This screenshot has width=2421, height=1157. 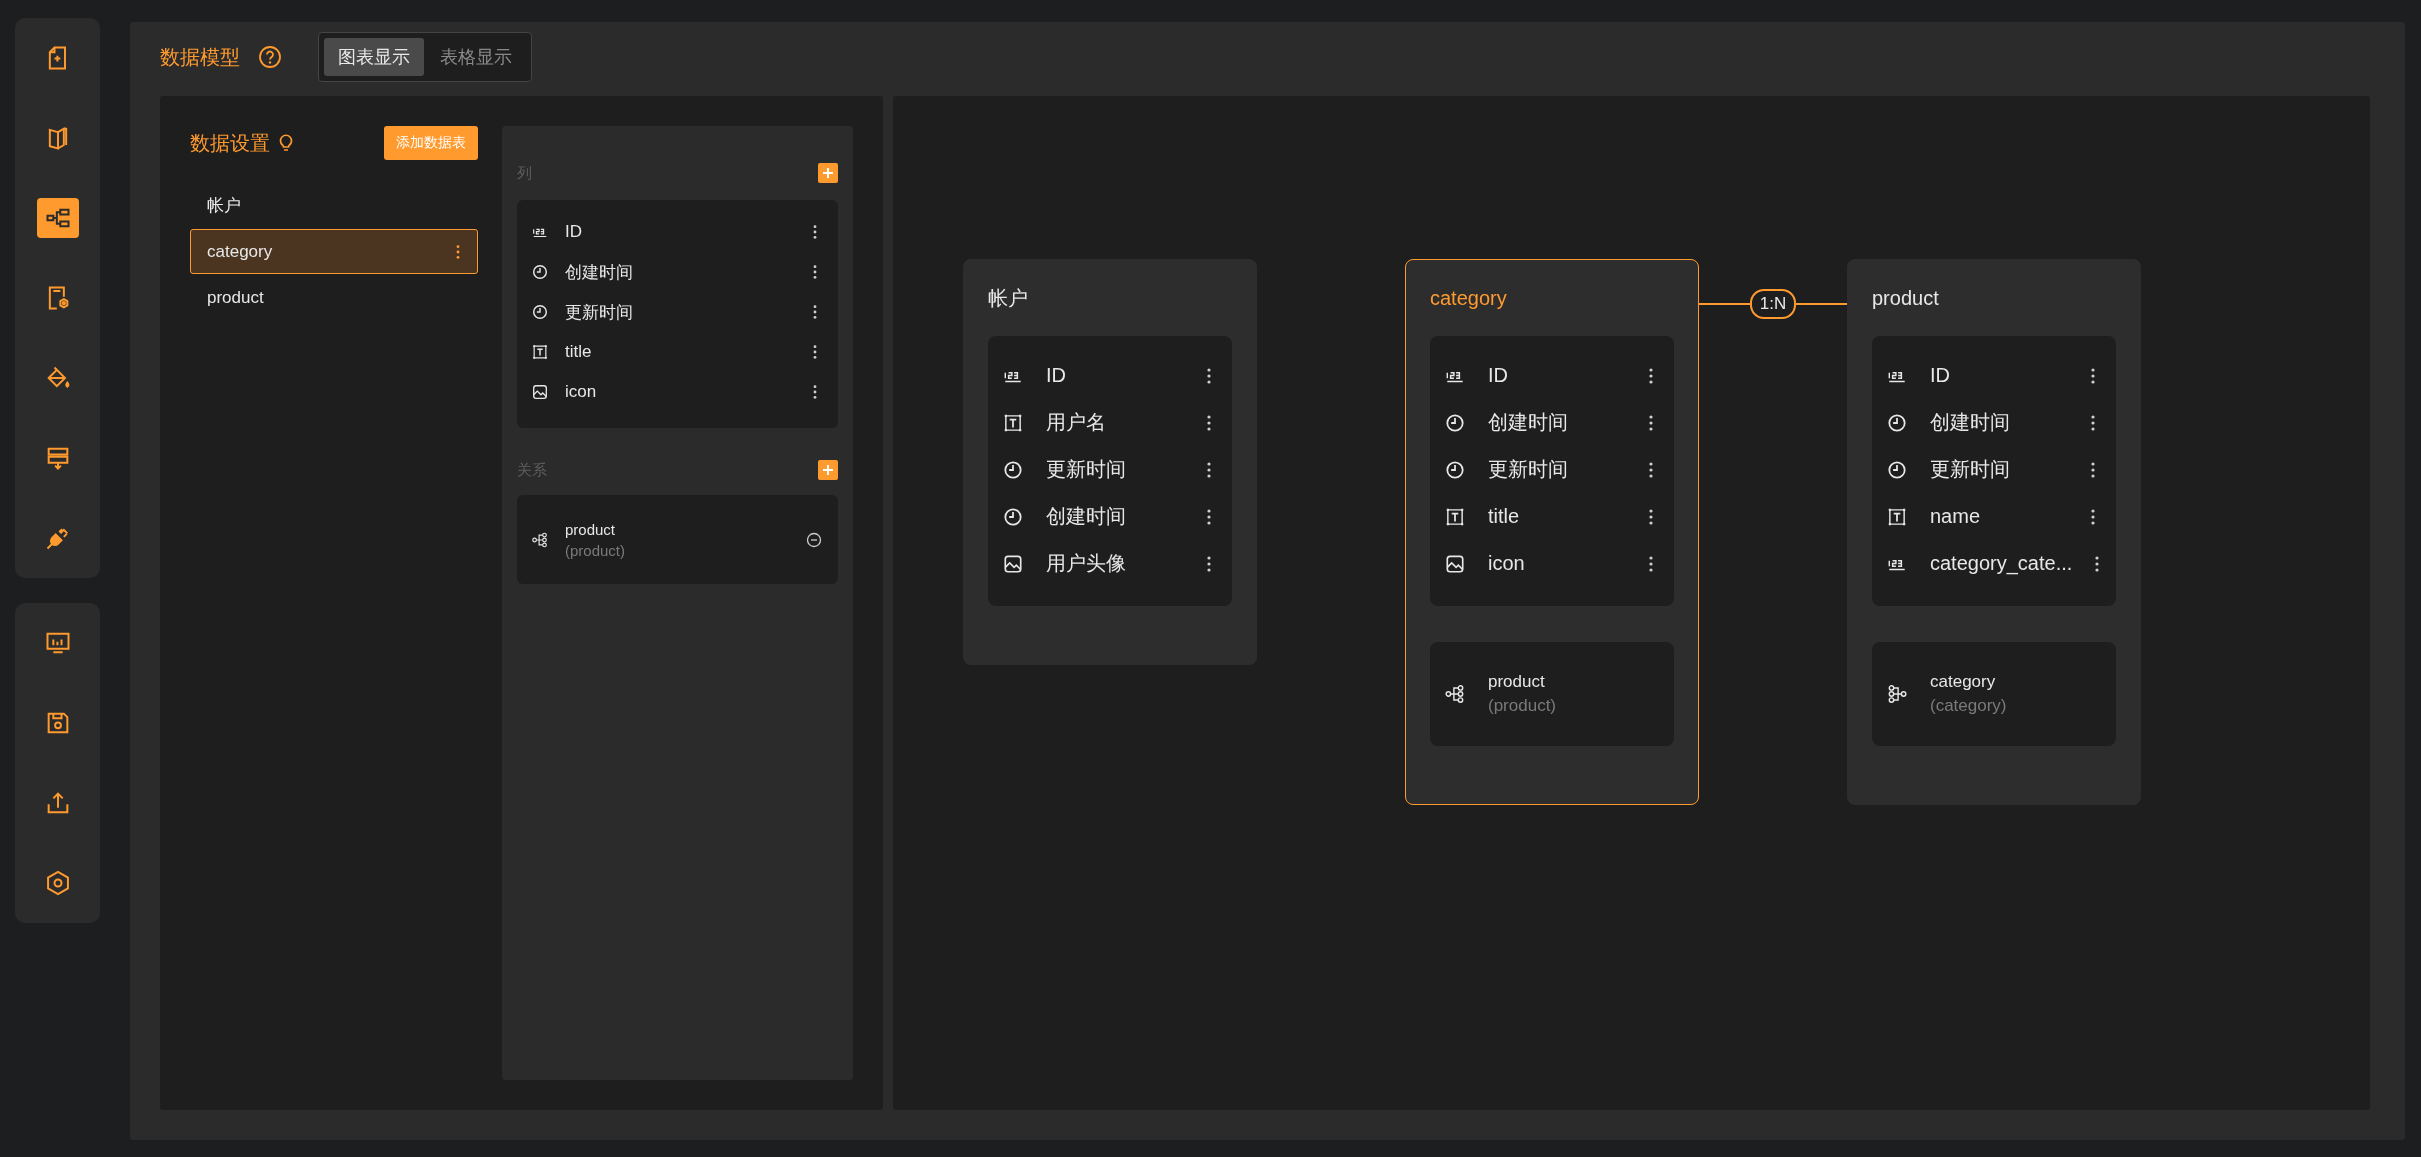 What do you see at coordinates (334, 251) in the screenshot?
I see `table-item: category` at bounding box center [334, 251].